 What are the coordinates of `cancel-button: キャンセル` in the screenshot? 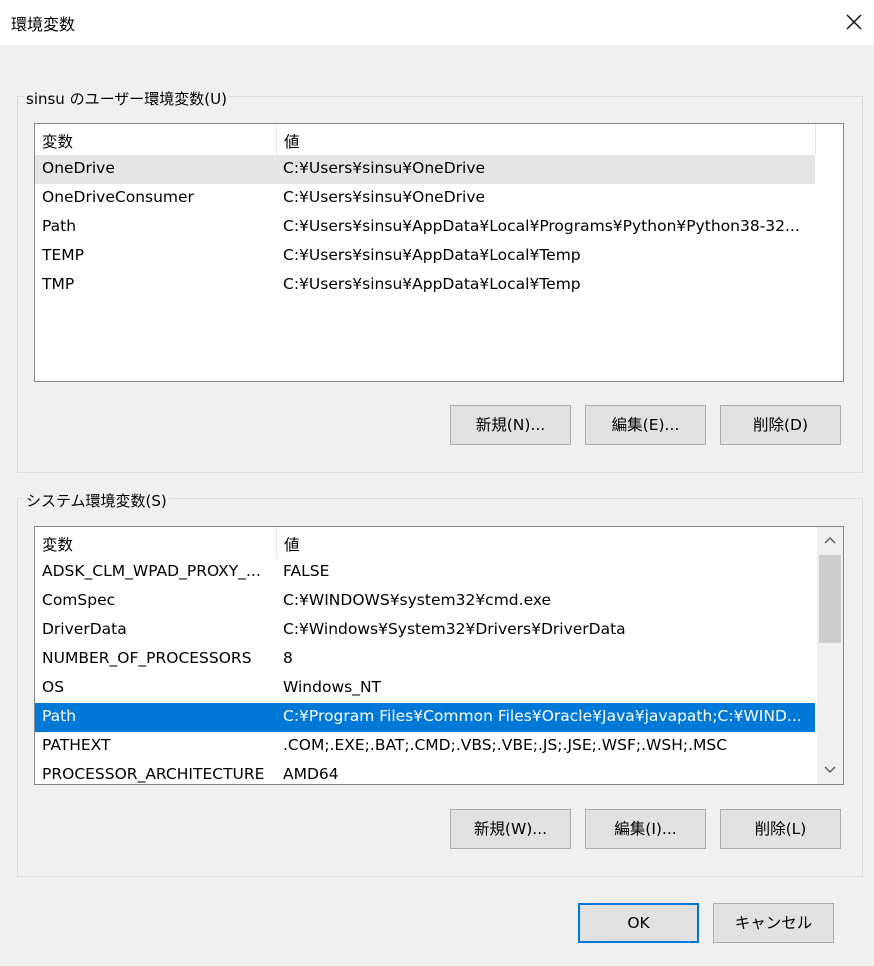 It's located at (773, 923).